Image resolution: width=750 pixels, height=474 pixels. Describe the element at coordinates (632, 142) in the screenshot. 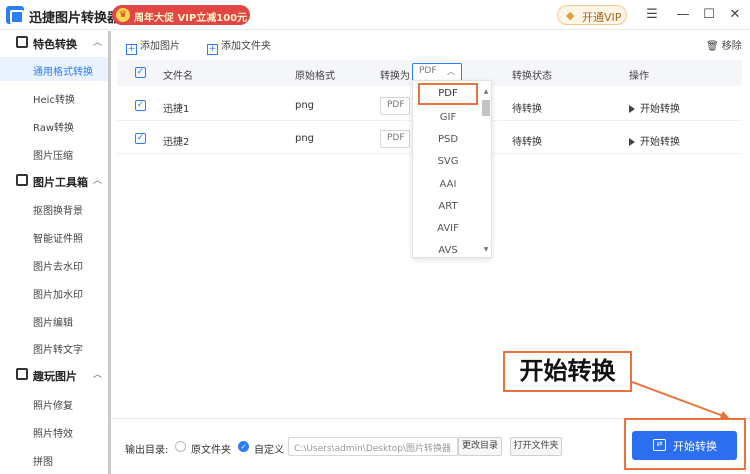

I see `play-icon` at that location.